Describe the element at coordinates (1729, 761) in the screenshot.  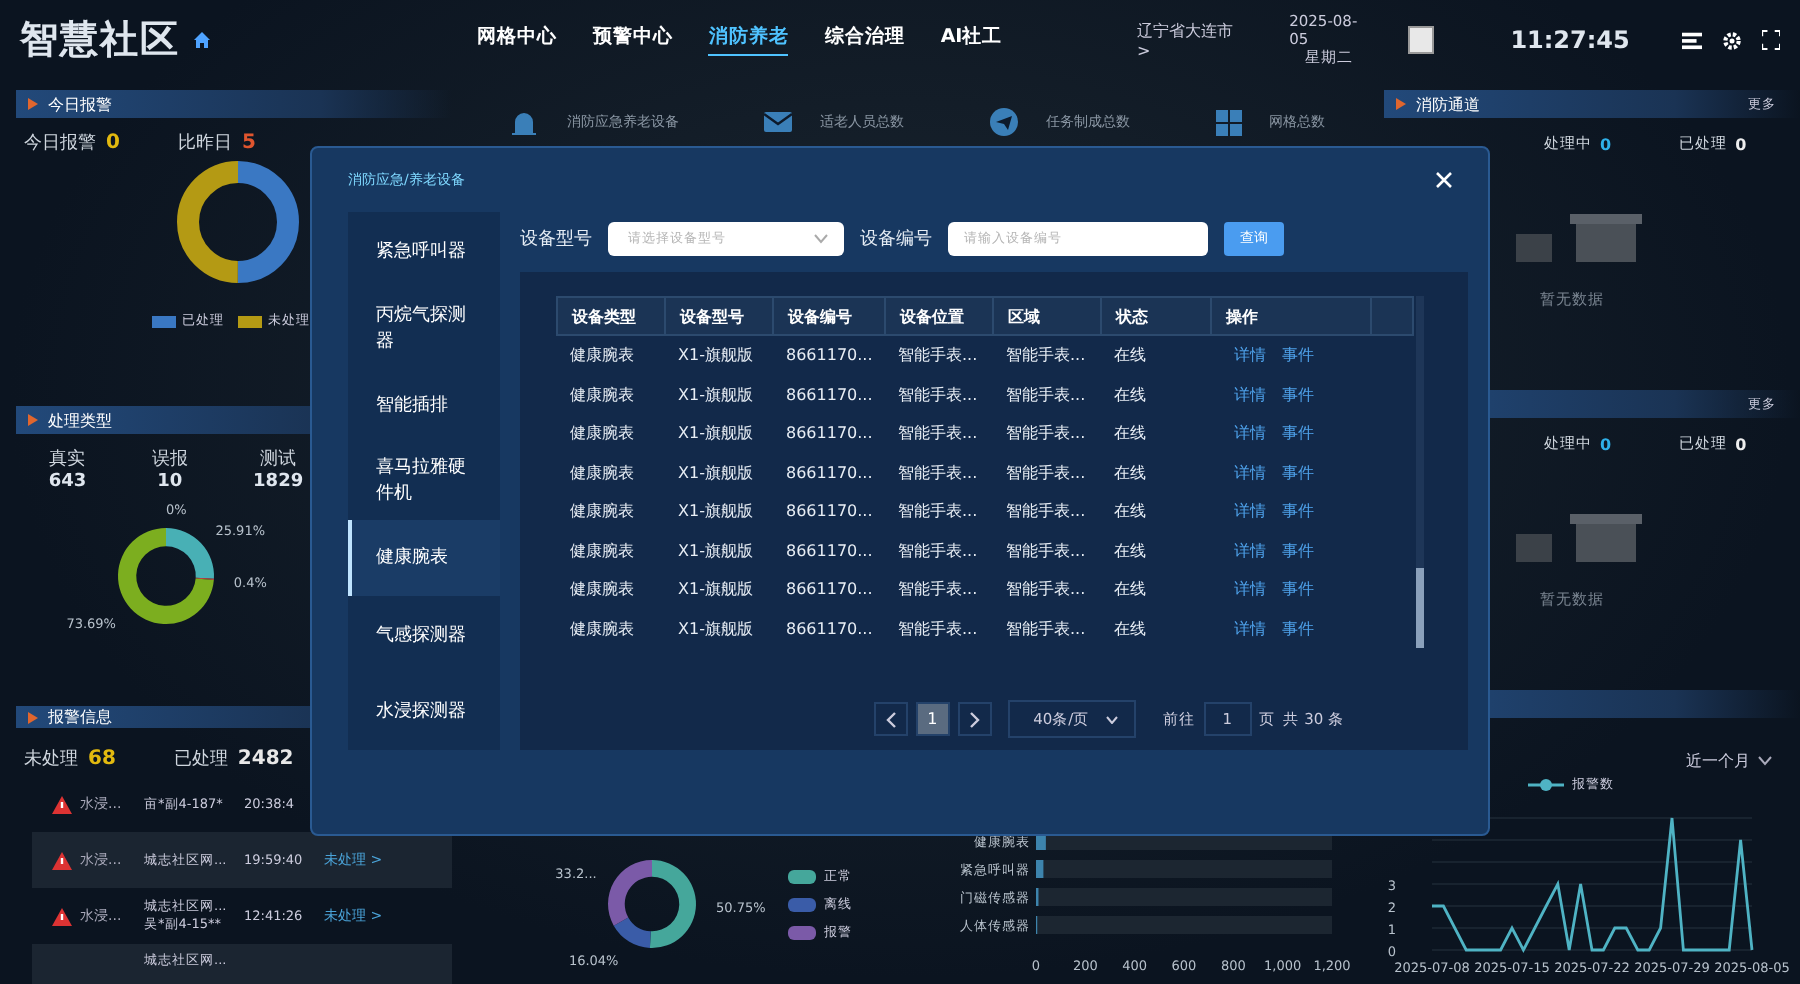
I see `range-dropdown: 近一个月` at that location.